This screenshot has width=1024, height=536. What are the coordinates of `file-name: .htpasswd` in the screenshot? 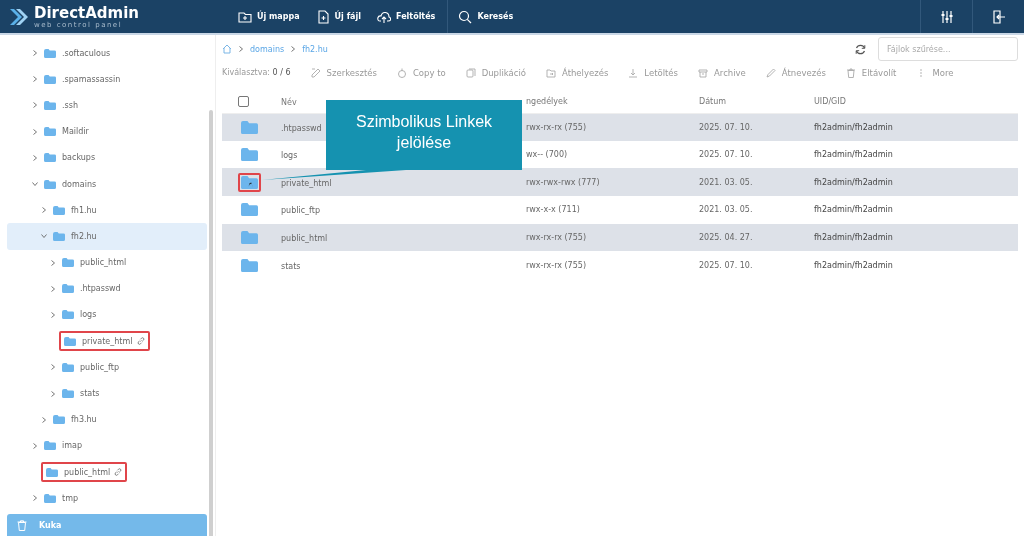 It's located at (301, 128).